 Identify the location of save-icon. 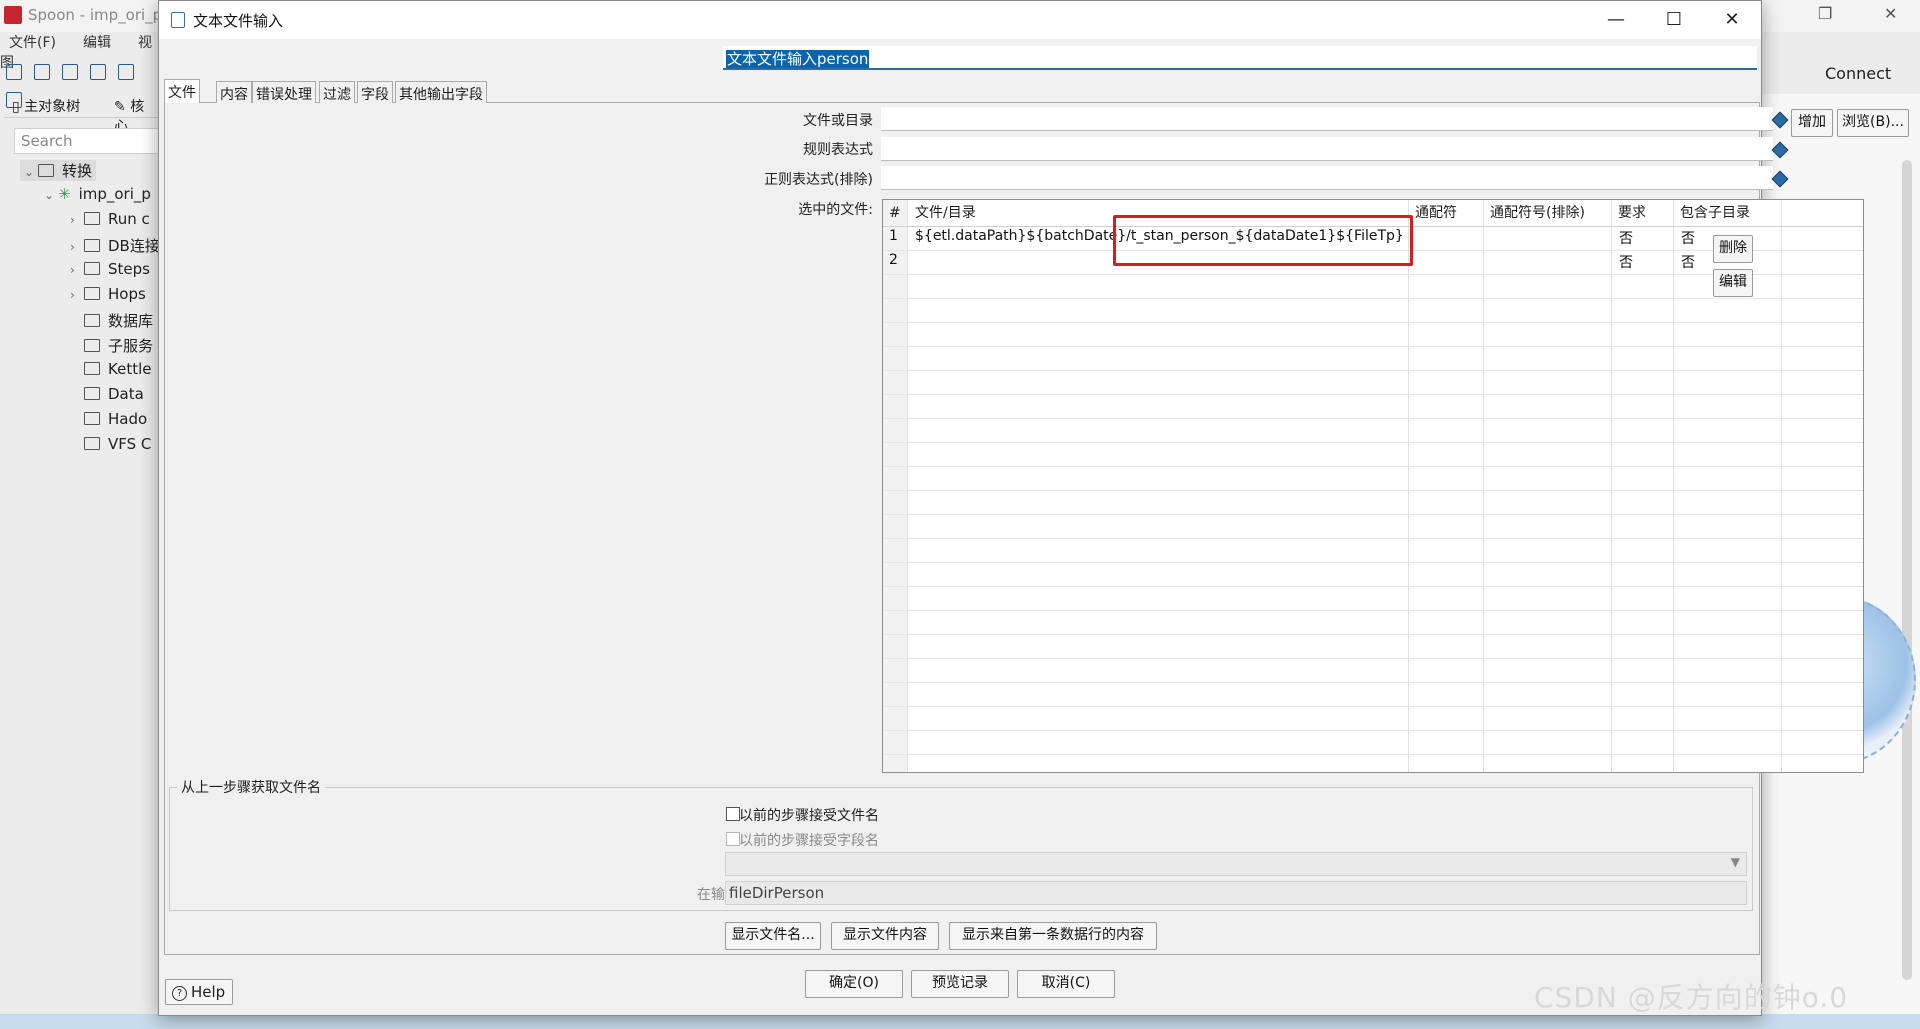
(98, 72).